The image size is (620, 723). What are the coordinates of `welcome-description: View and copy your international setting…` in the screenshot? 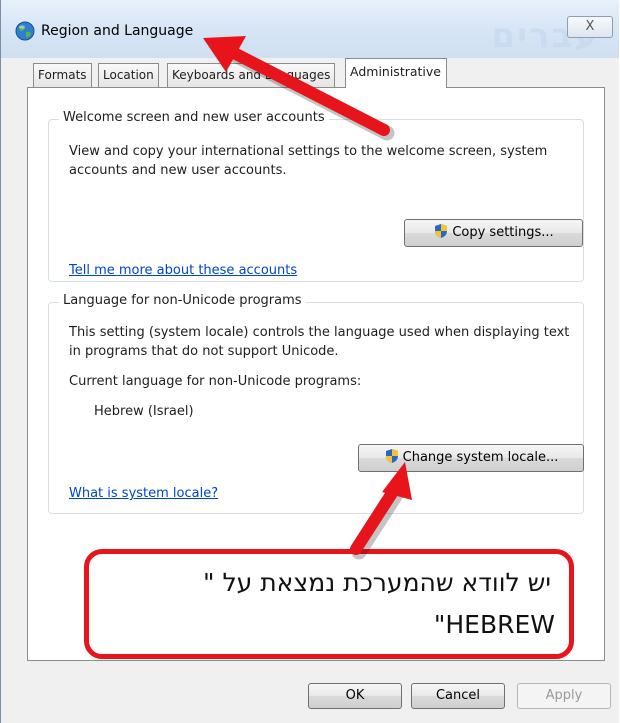 It's located at (308, 161).